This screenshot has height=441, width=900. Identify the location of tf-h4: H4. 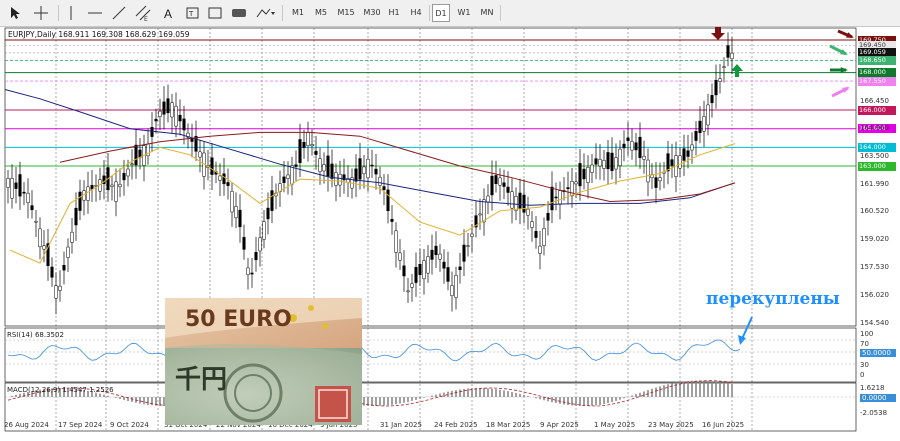
(416, 13).